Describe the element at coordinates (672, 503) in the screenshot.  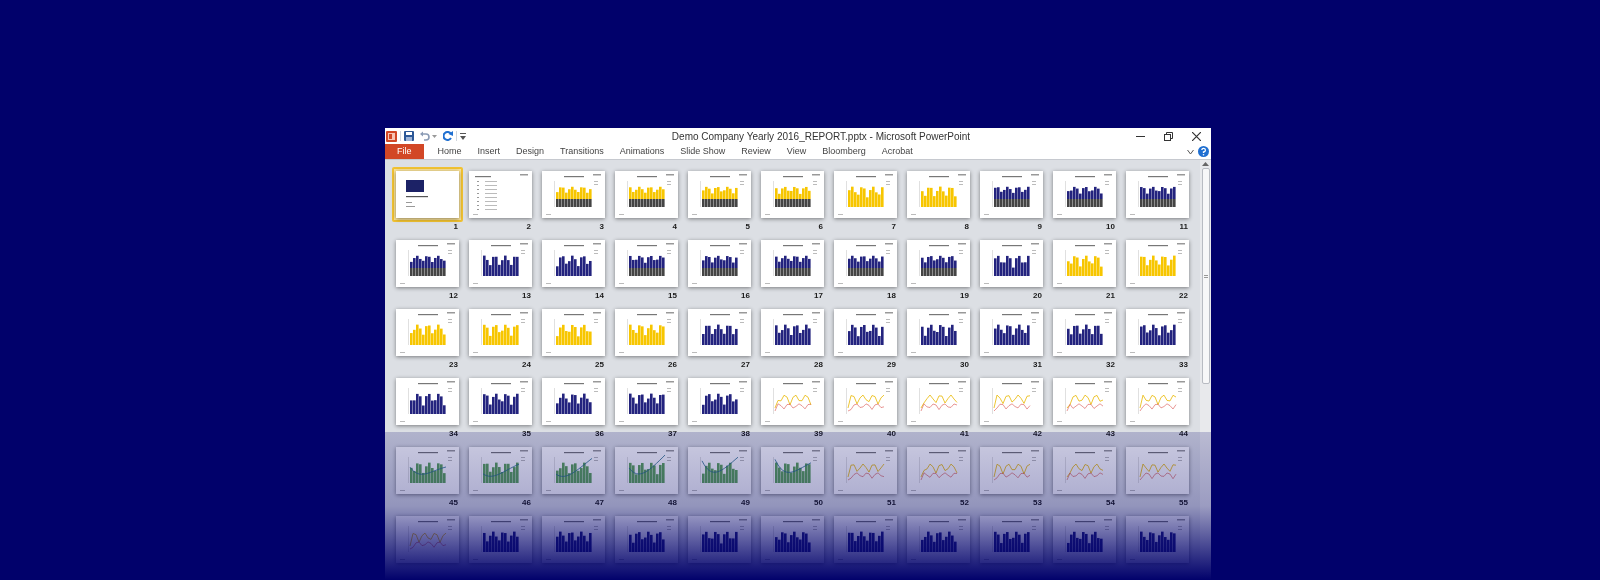
I see `slide-number: 48` at that location.